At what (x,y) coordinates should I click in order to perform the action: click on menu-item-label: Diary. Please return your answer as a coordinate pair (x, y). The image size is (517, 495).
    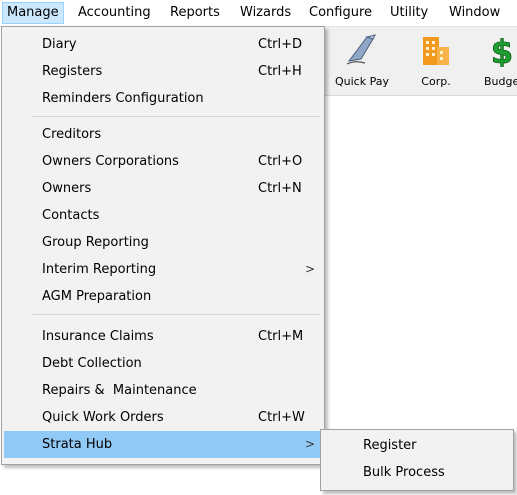
    Looking at the image, I should click on (59, 44).